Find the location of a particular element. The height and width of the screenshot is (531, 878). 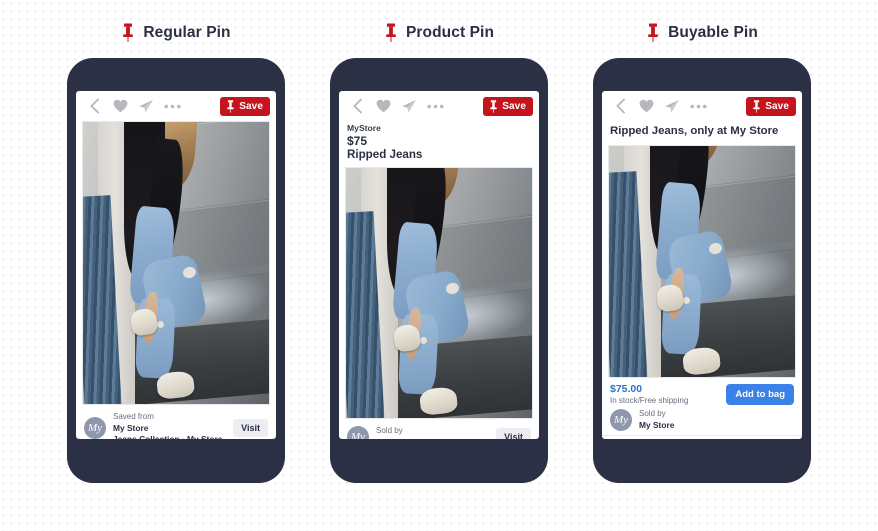

column-heading-regular: Regular Pin is located at coordinates (176, 33).